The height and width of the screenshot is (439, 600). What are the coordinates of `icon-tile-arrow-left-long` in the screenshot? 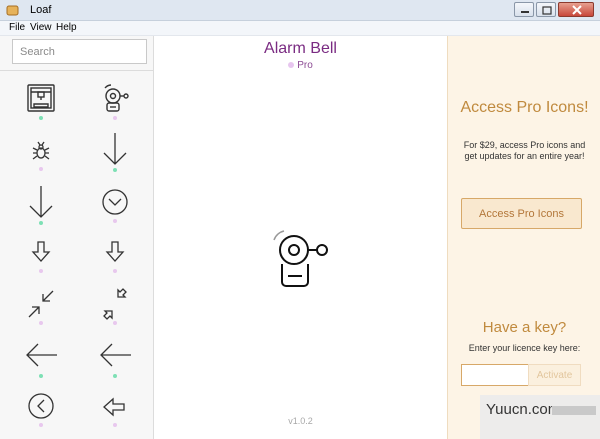 It's located at (41, 363).